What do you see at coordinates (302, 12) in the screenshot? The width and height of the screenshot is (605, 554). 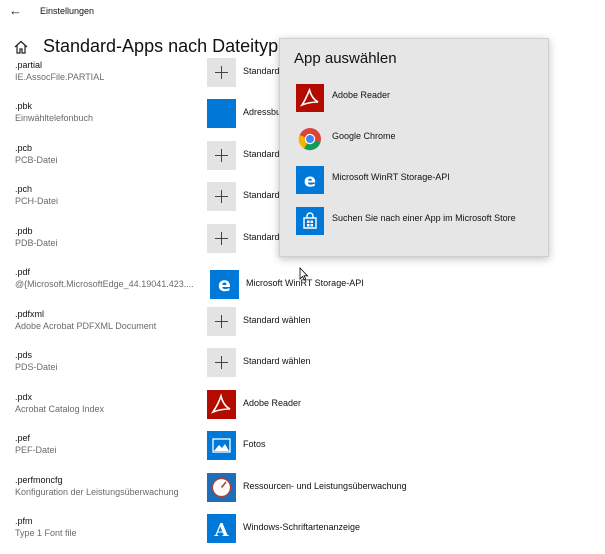 I see `title-bar: ← Einstellungen` at bounding box center [302, 12].